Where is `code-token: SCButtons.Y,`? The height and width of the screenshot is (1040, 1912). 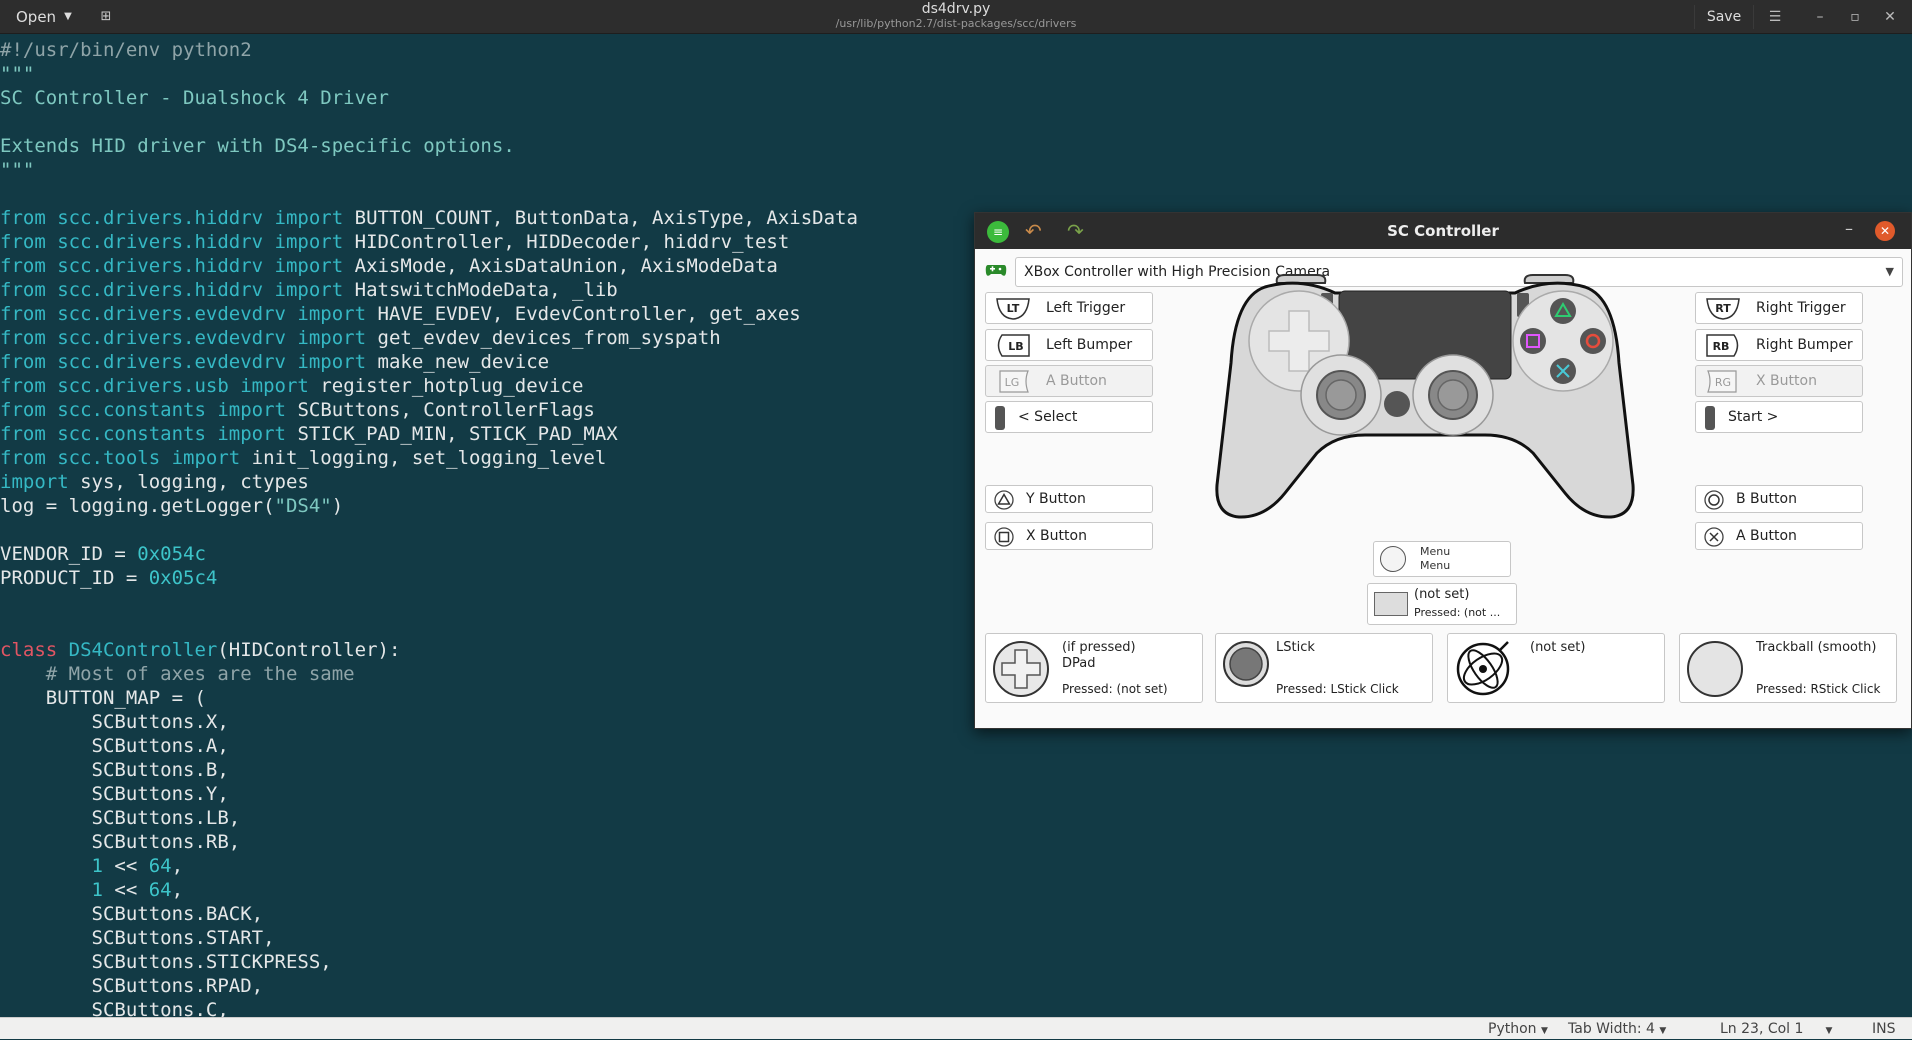
code-token: SCButtons.Y, is located at coordinates (114, 794).